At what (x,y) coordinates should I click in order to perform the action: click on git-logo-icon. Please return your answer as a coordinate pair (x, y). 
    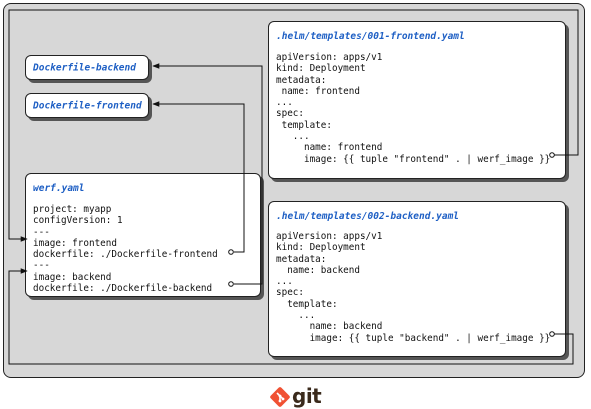
    Looking at the image, I should click on (280, 397).